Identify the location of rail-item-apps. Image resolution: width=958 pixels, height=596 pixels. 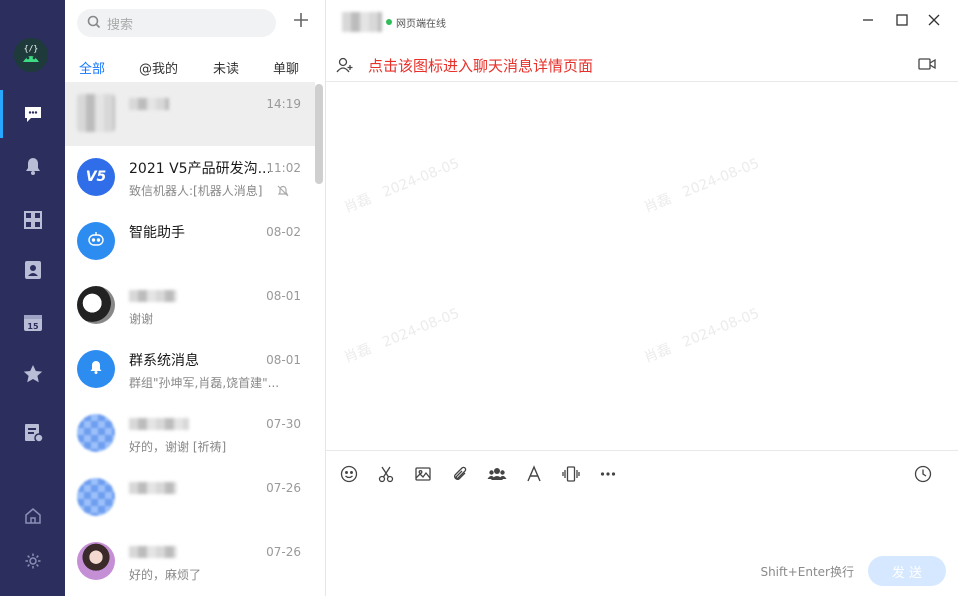
(32, 220).